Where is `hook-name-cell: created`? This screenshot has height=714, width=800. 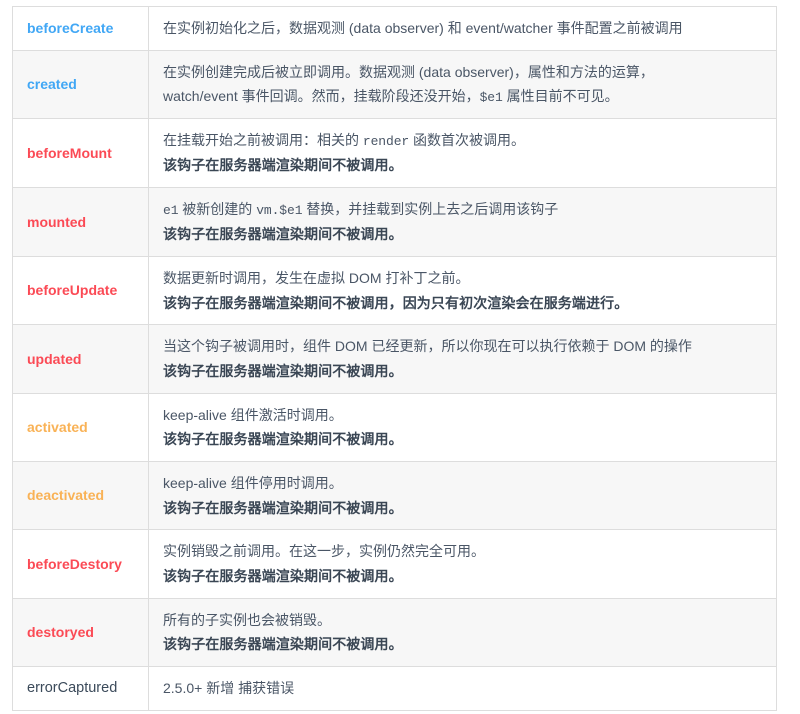
hook-name-cell: created is located at coordinates (80, 84).